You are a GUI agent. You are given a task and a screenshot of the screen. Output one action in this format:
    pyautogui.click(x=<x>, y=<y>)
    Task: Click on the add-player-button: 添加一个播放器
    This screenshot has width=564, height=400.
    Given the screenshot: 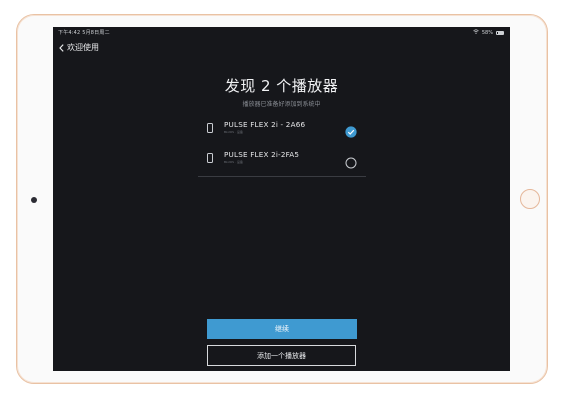 What is the action you would take?
    pyautogui.click(x=281, y=355)
    